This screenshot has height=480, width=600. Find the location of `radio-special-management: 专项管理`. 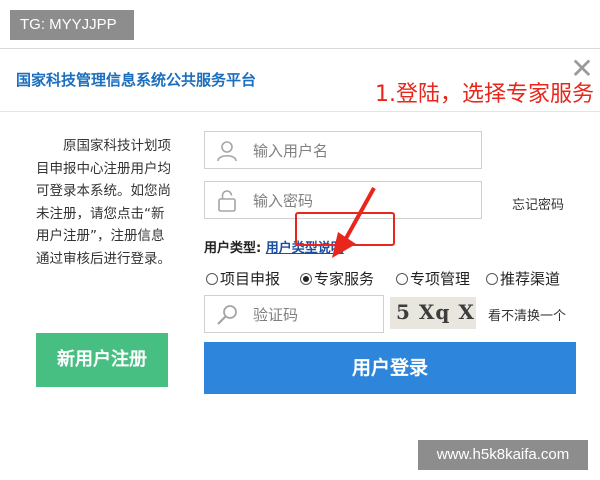

radio-special-management: 专项管理 is located at coordinates (433, 279).